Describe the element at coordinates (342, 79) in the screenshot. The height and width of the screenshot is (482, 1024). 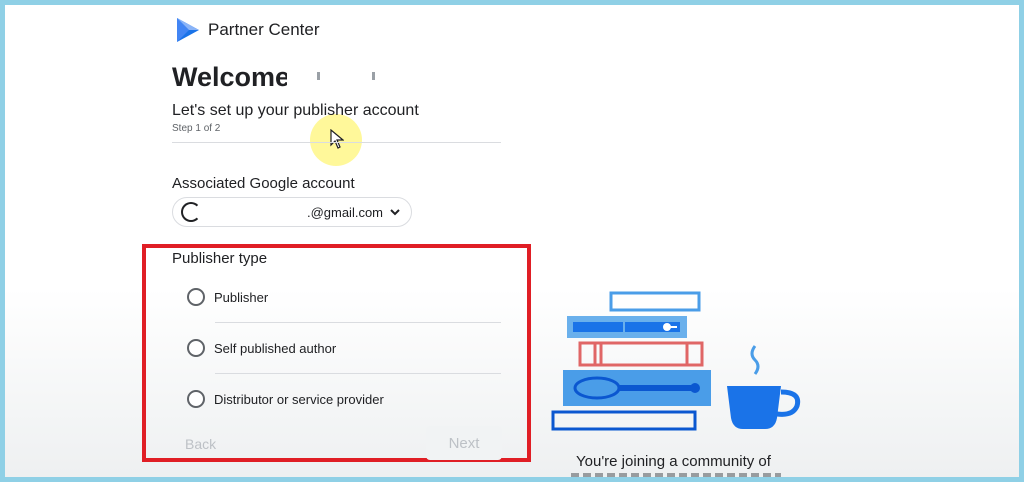
I see `redacted-name` at that location.